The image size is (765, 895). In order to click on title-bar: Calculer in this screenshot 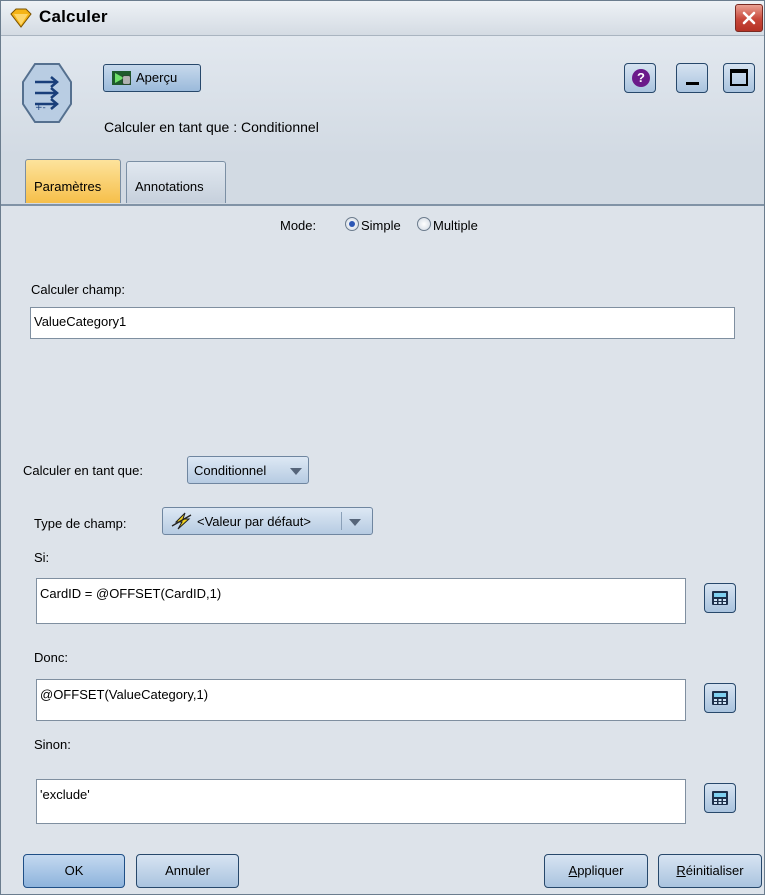, I will do `click(382, 18)`.